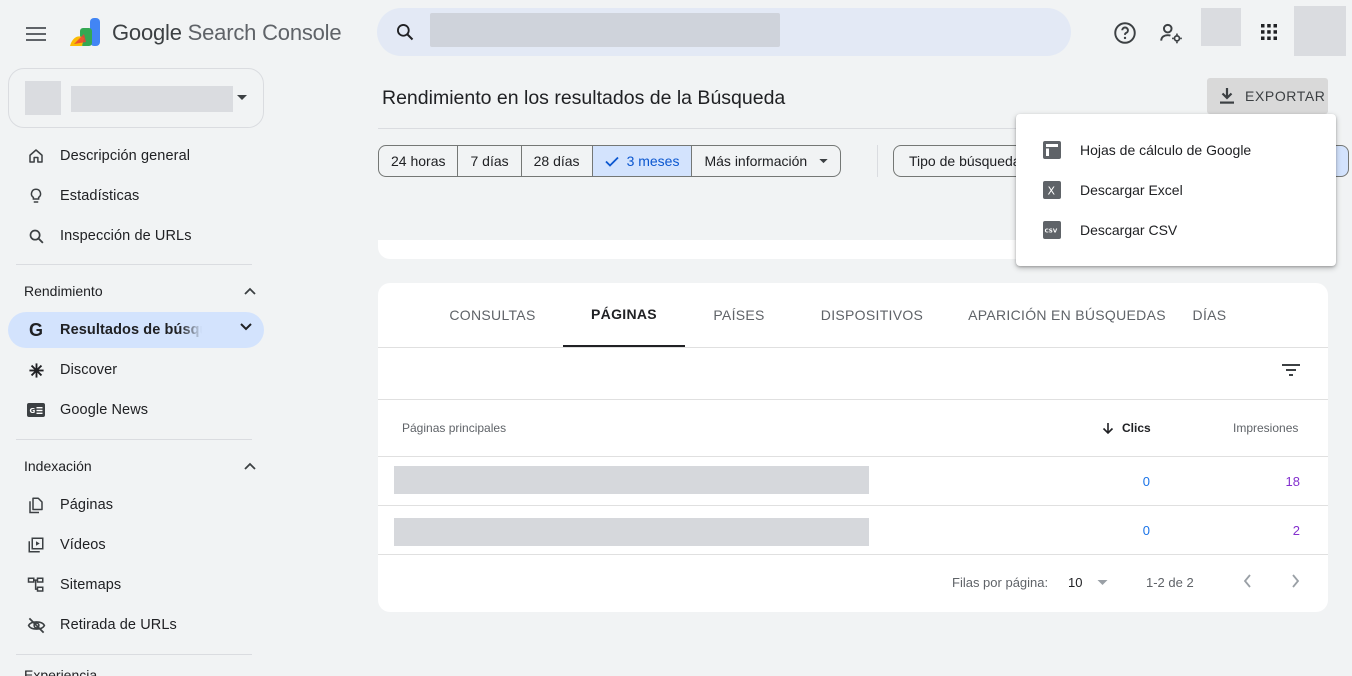  Describe the element at coordinates (1291, 370) in the screenshot. I see `filter-icon` at that location.